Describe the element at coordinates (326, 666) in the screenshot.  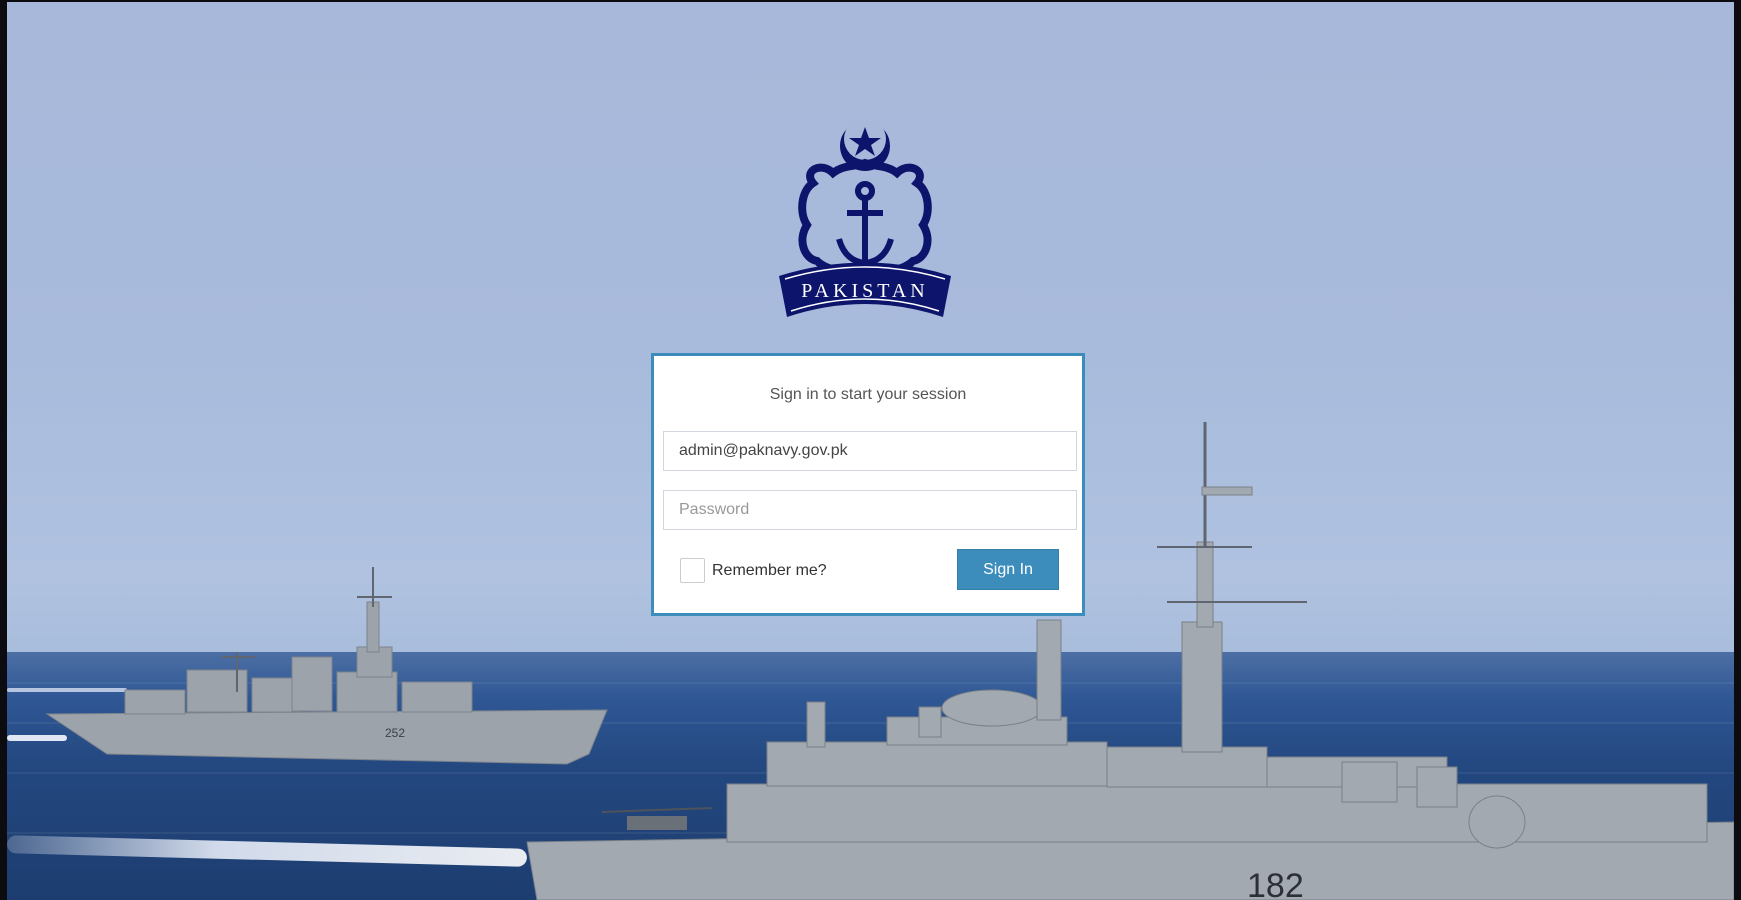
I see `ship-left` at that location.